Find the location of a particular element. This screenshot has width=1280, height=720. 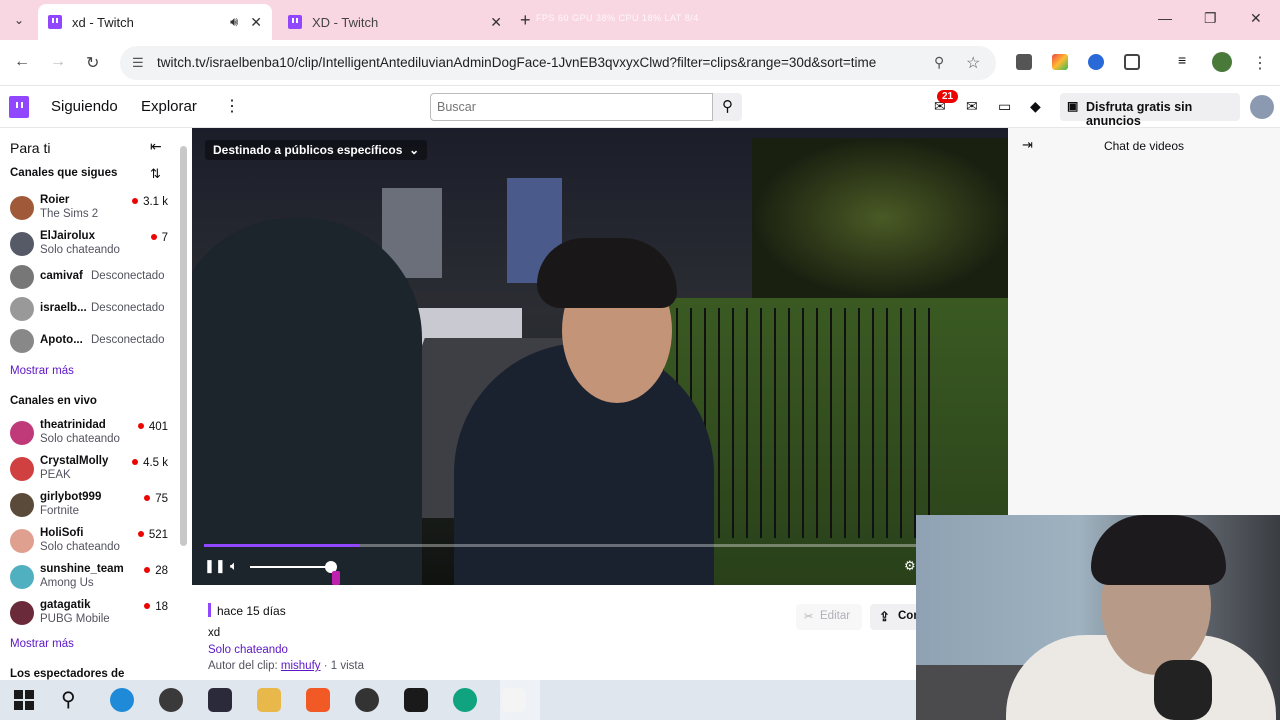

sidebar-channel: CrystalMolly PEAK 4.5 k is located at coordinates (94, 469).